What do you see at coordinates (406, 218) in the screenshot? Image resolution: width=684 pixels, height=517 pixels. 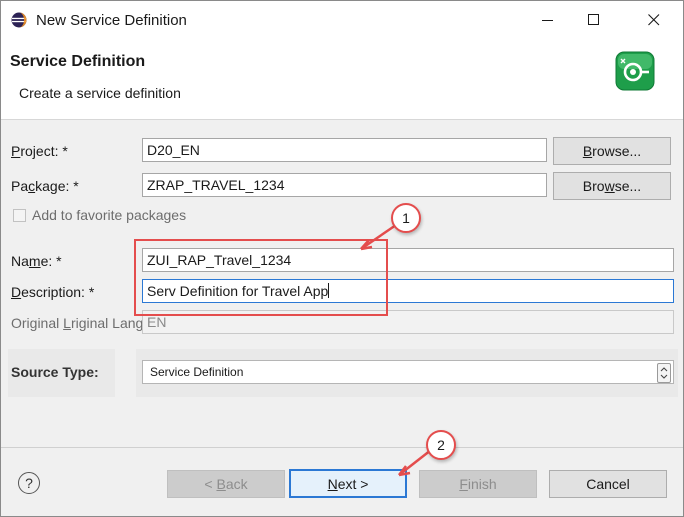 I see `callout-1: 1` at bounding box center [406, 218].